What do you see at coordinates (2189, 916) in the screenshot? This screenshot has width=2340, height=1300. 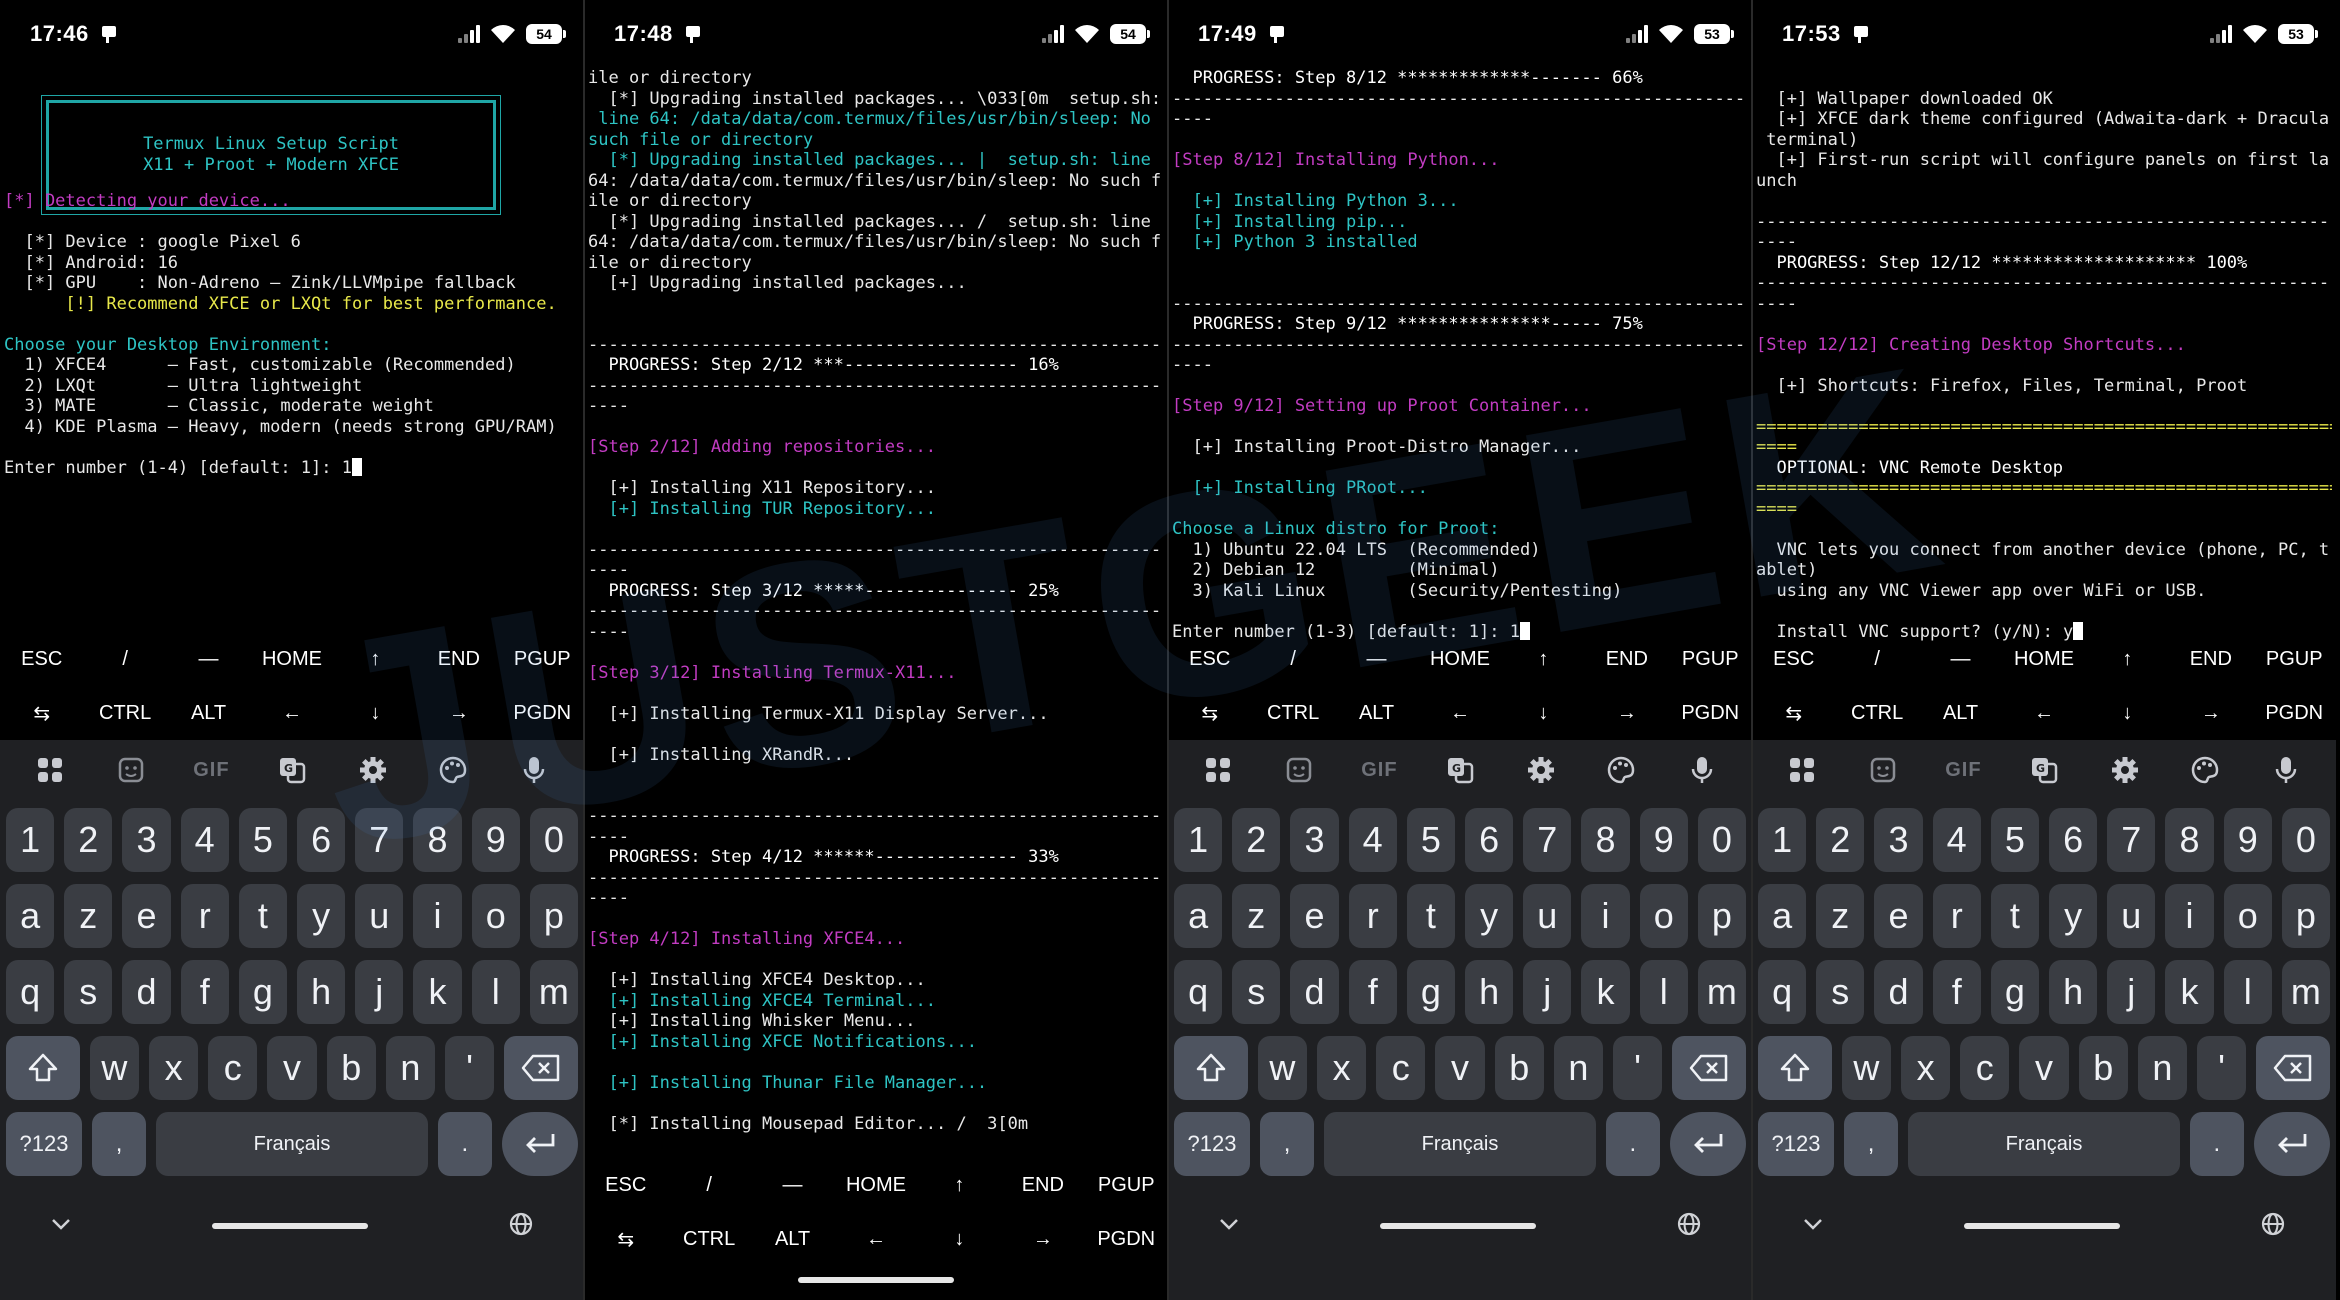 I see `key-i: i` at bounding box center [2189, 916].